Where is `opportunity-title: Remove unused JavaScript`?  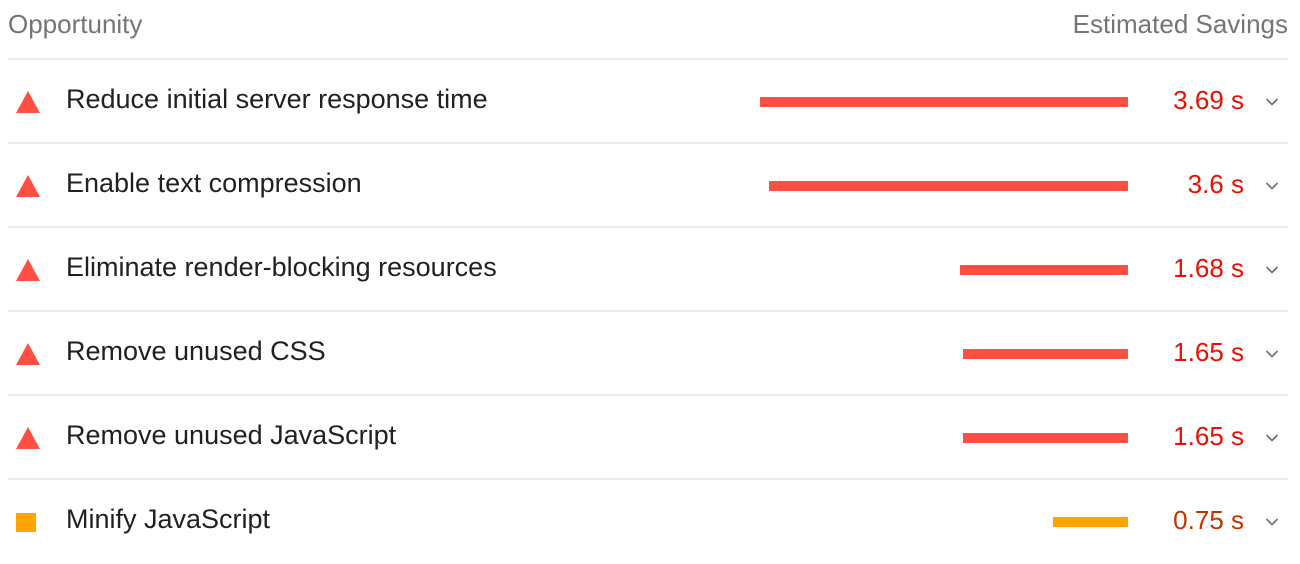 opportunity-title: Remove unused JavaScript is located at coordinates (231, 435).